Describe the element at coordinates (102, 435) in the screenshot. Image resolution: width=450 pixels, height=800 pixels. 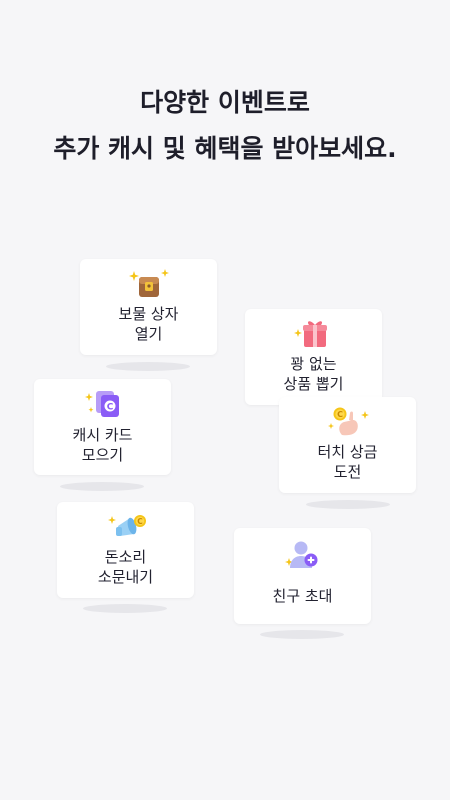
I see `event-label-line-1: 캐시 카드` at that location.